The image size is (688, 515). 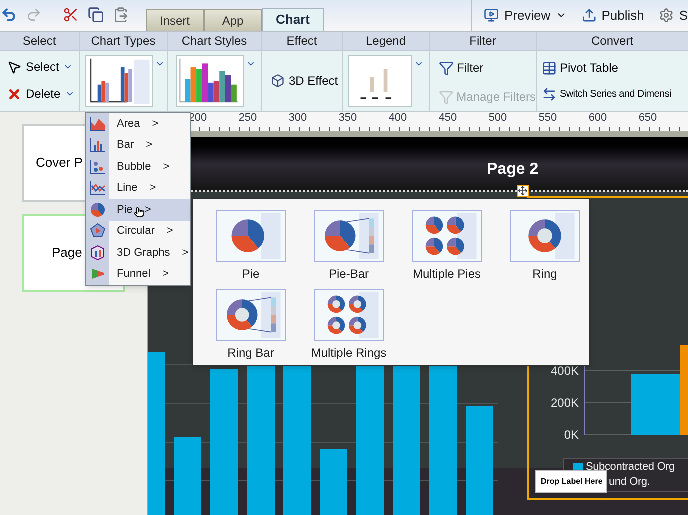 I want to click on group-title: Legend, so click(x=386, y=41).